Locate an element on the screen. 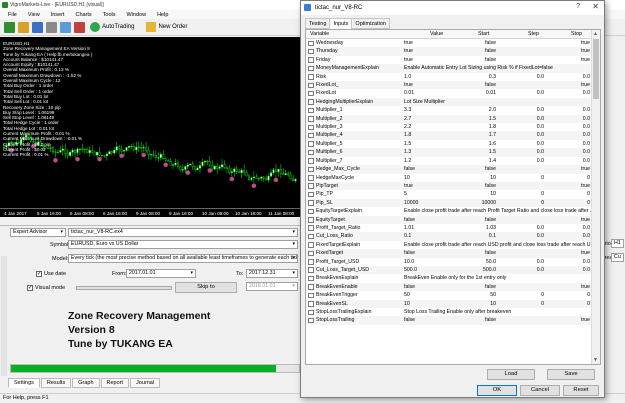 This screenshot has width=625, height=403. variable-start: 1.8 is located at coordinates (474, 127).